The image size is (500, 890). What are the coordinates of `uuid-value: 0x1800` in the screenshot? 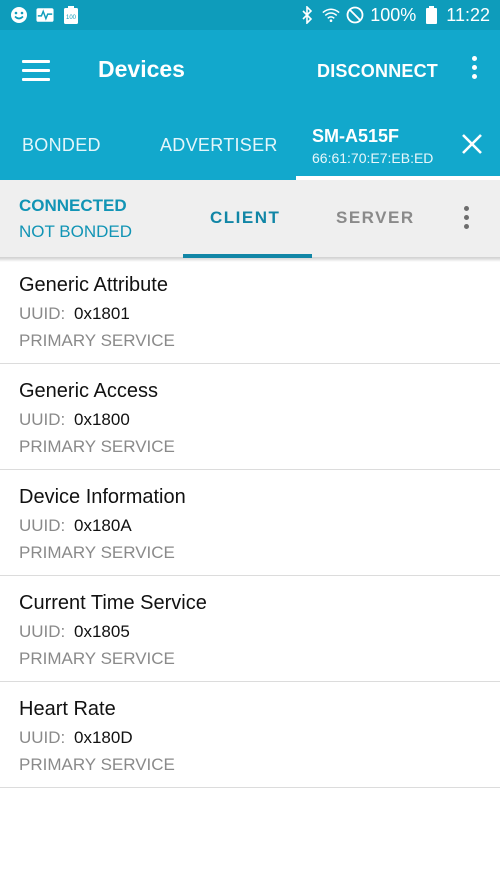 It's located at (102, 419).